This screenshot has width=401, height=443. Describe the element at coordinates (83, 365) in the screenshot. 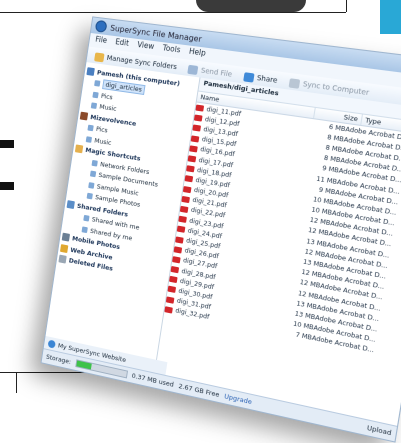

I see `storage-progress-fill` at that location.